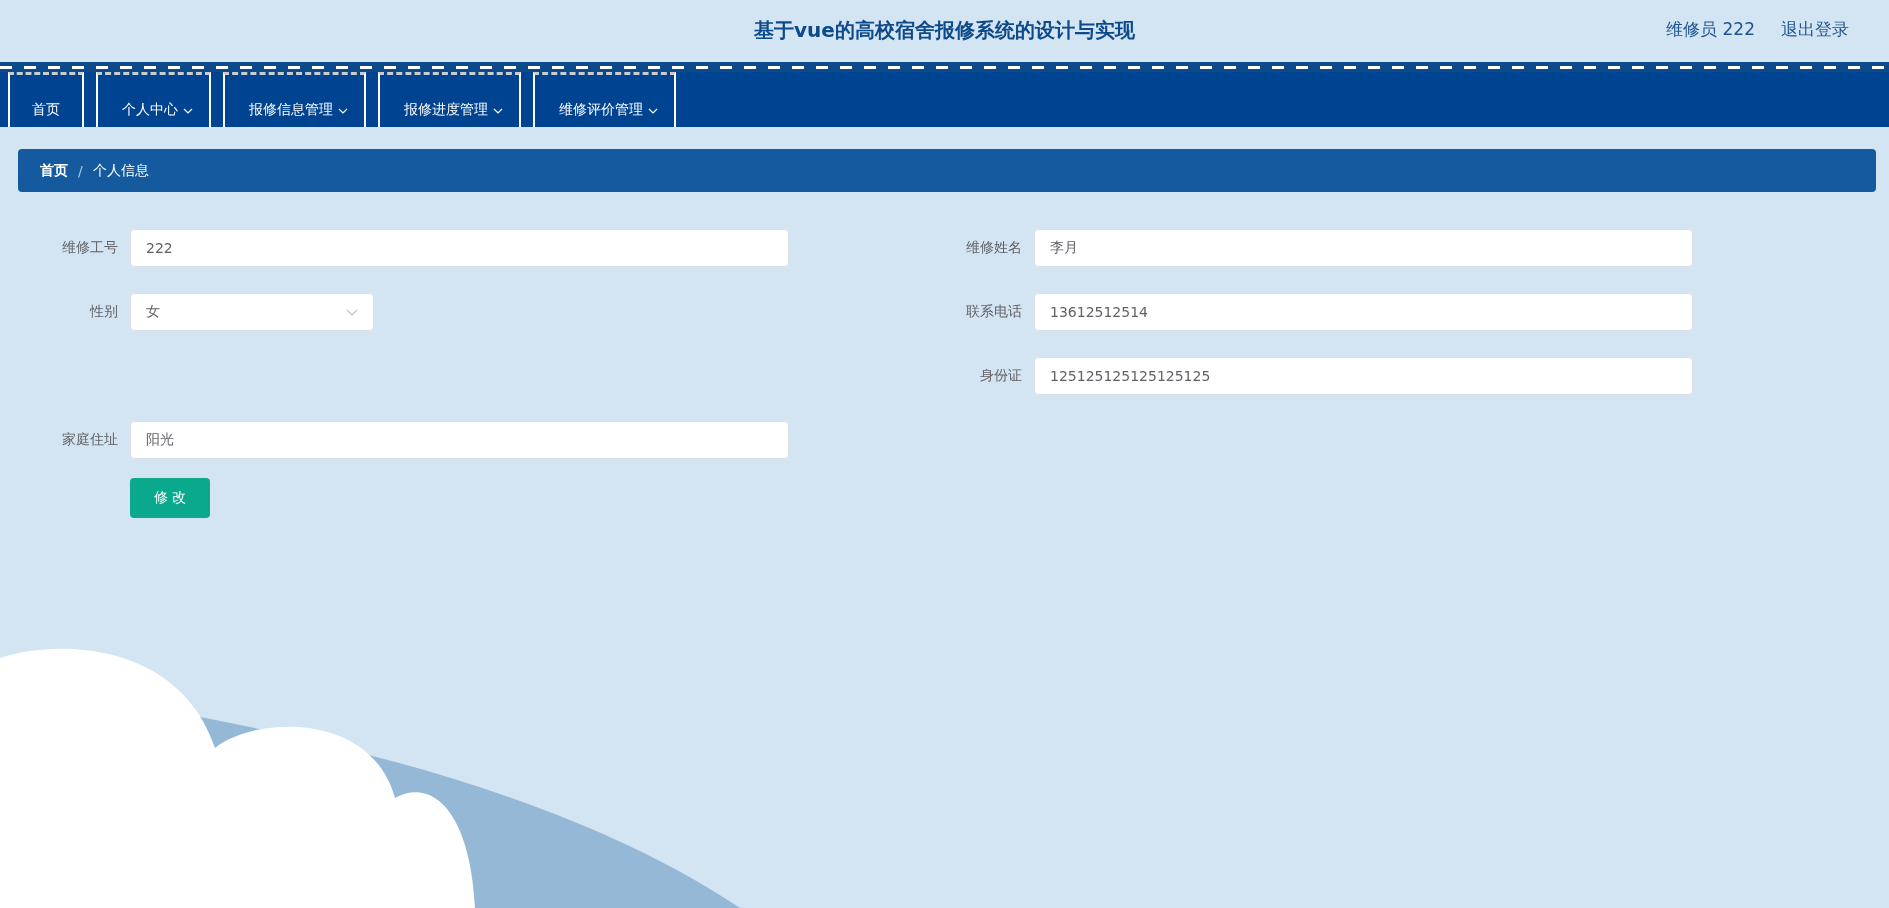 Image resolution: width=1889 pixels, height=908 pixels. What do you see at coordinates (1363, 248) in the screenshot?
I see `input-field: 李月` at bounding box center [1363, 248].